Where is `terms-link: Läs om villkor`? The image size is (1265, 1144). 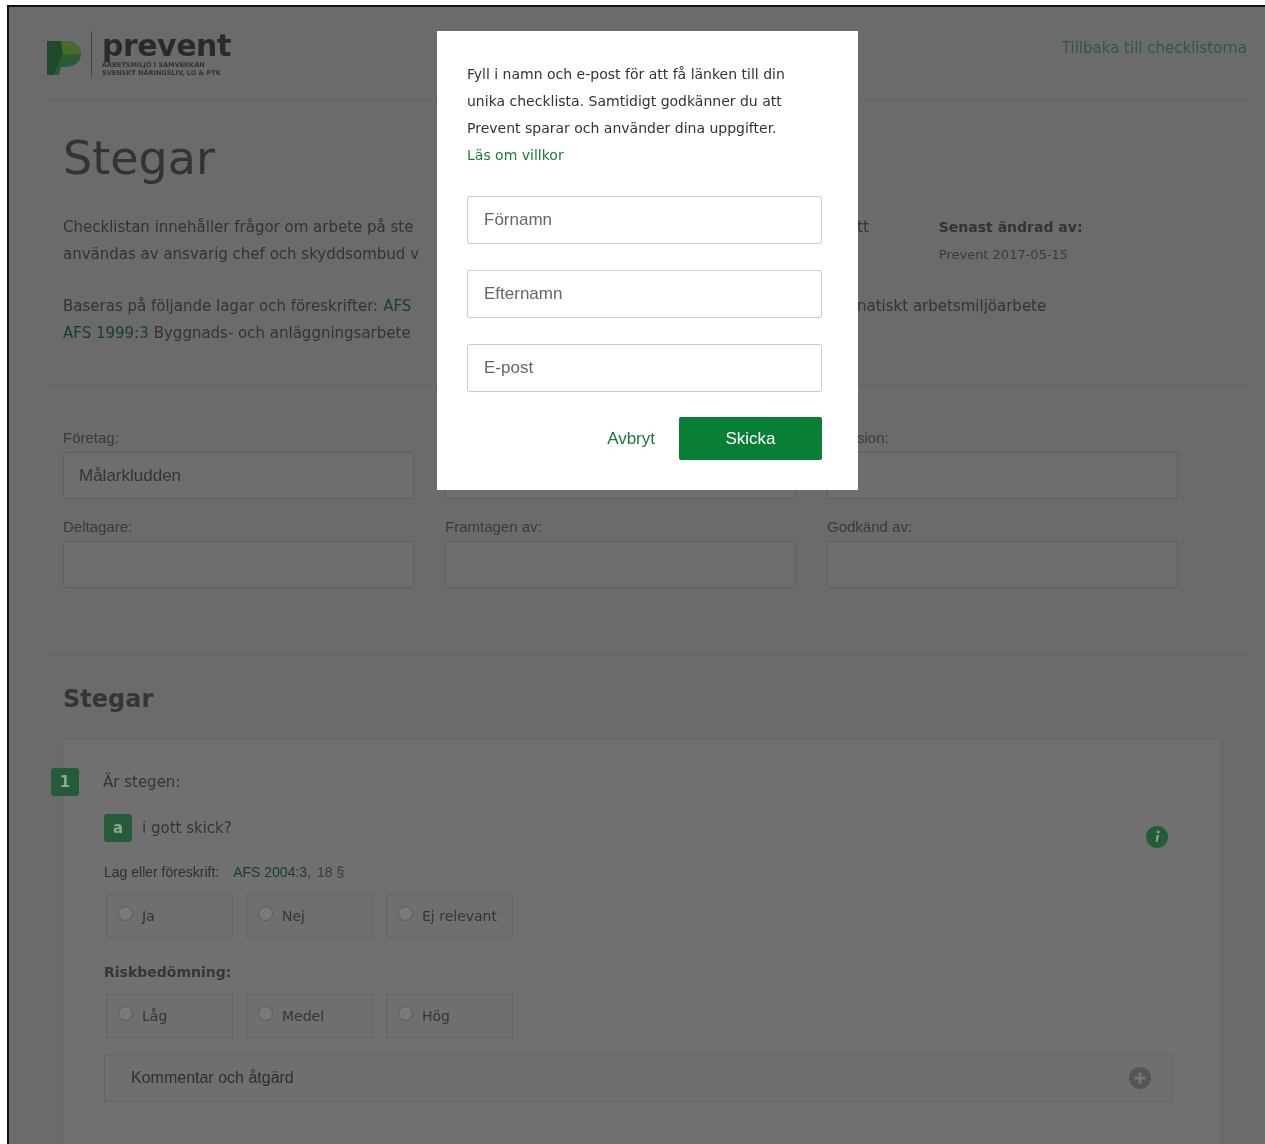
terms-link: Läs om villkor is located at coordinates (515, 155).